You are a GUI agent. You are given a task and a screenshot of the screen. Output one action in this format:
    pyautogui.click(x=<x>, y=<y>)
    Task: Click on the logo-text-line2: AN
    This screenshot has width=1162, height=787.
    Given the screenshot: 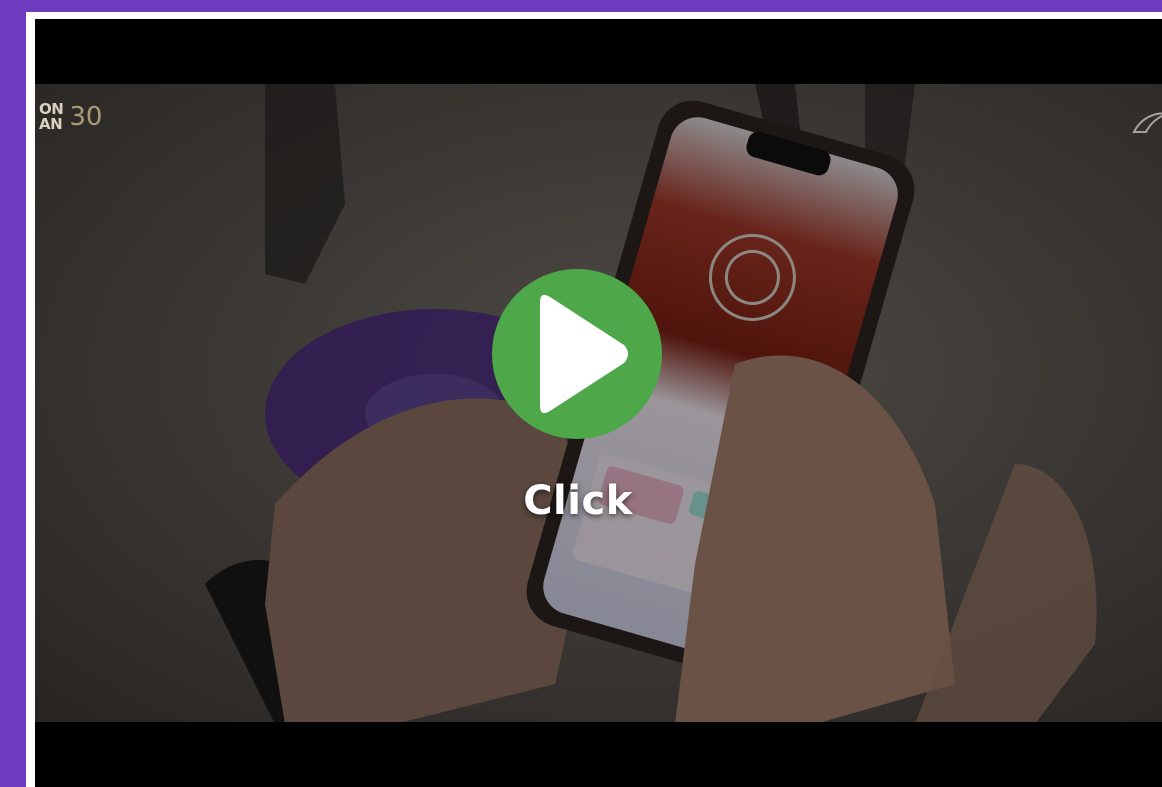 What is the action you would take?
    pyautogui.click(x=51, y=124)
    